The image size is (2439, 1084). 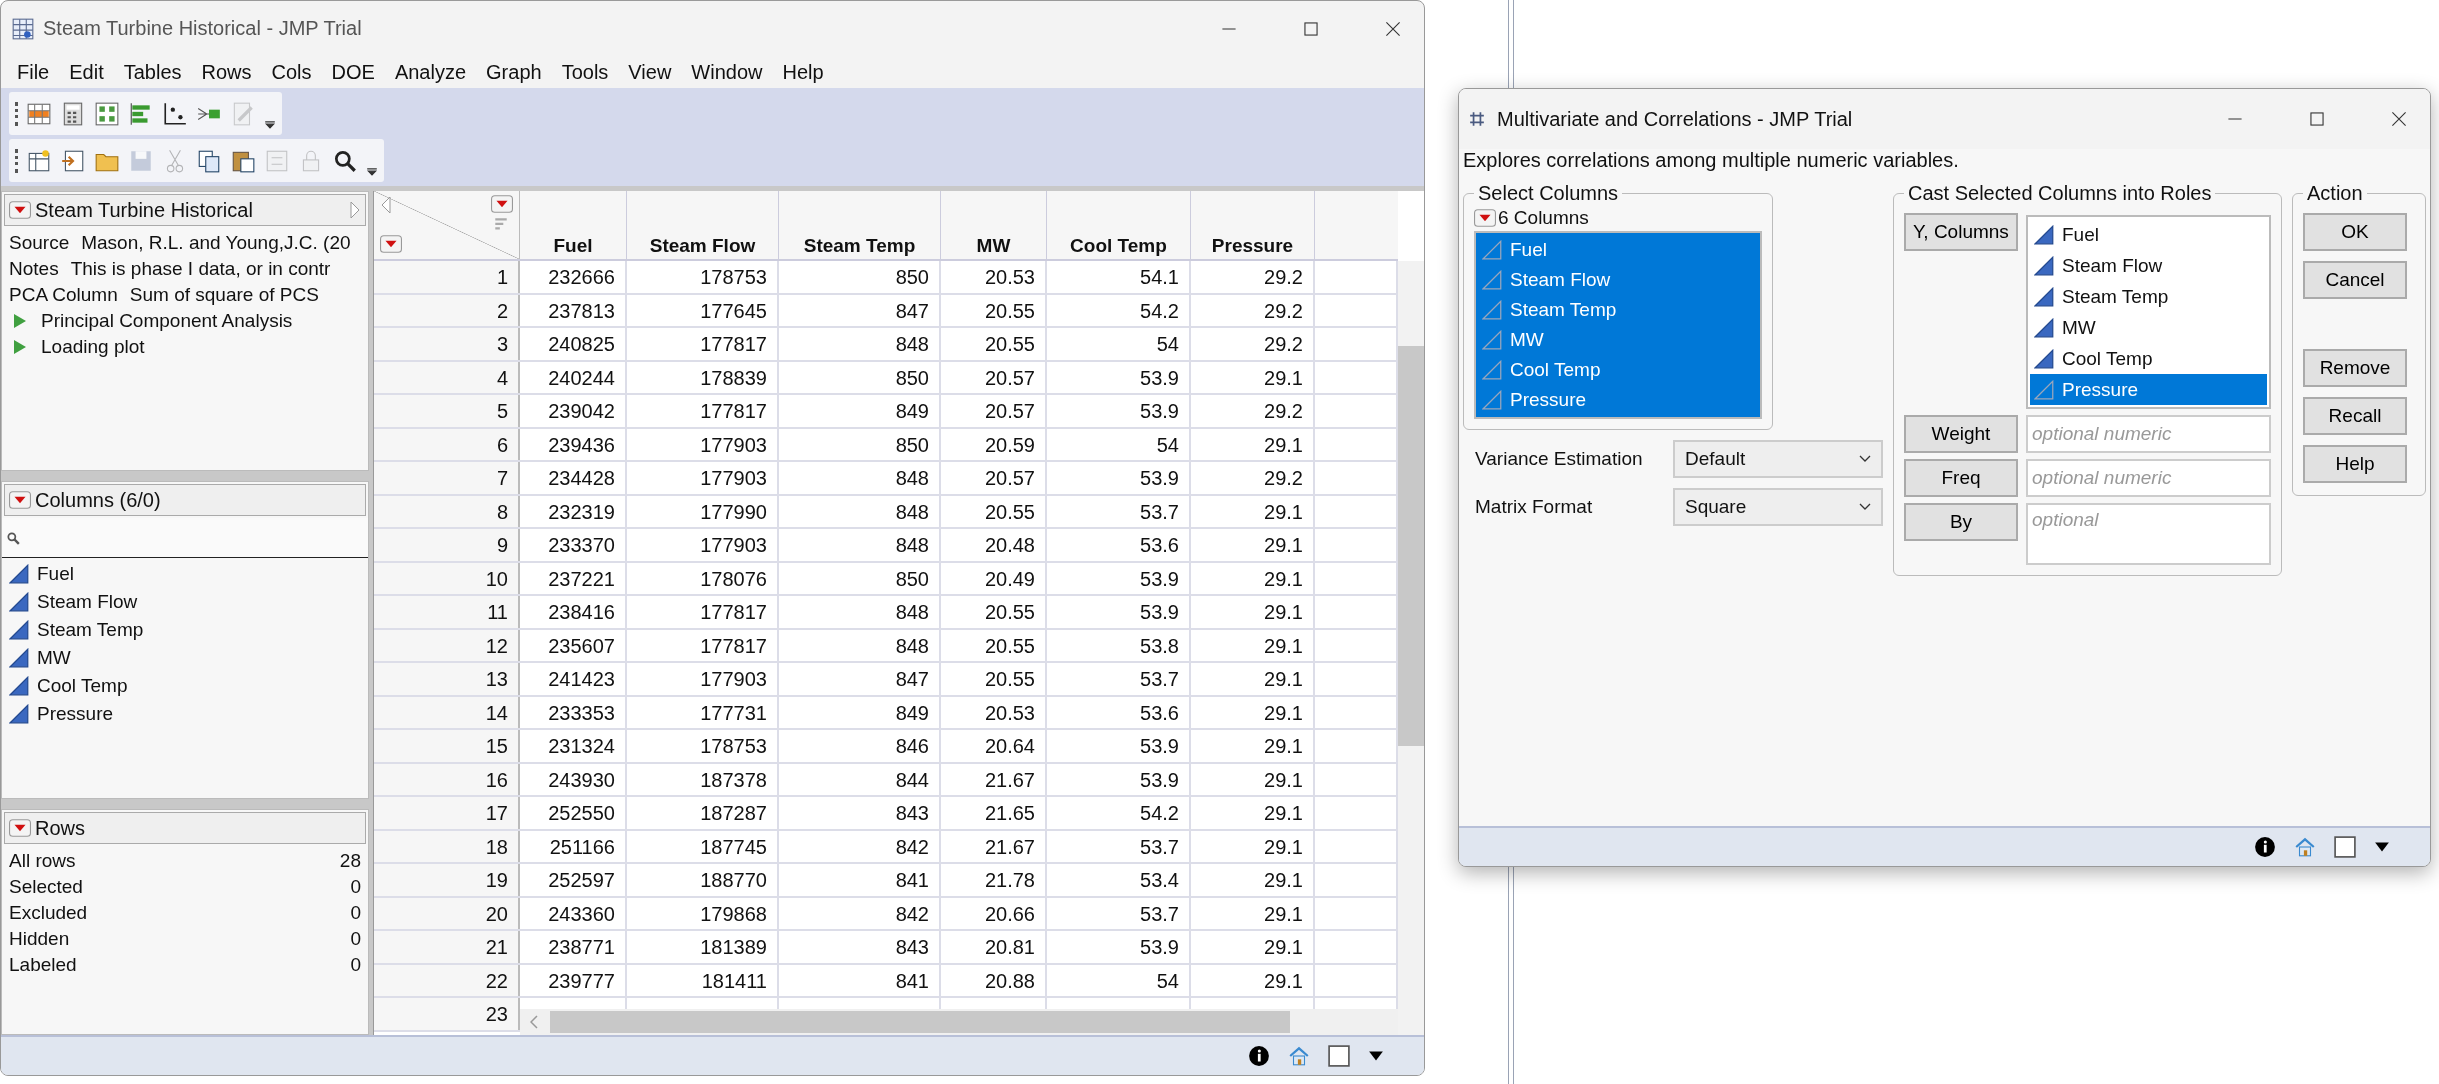 I want to click on role-button: Y, Columns, so click(x=1961, y=232).